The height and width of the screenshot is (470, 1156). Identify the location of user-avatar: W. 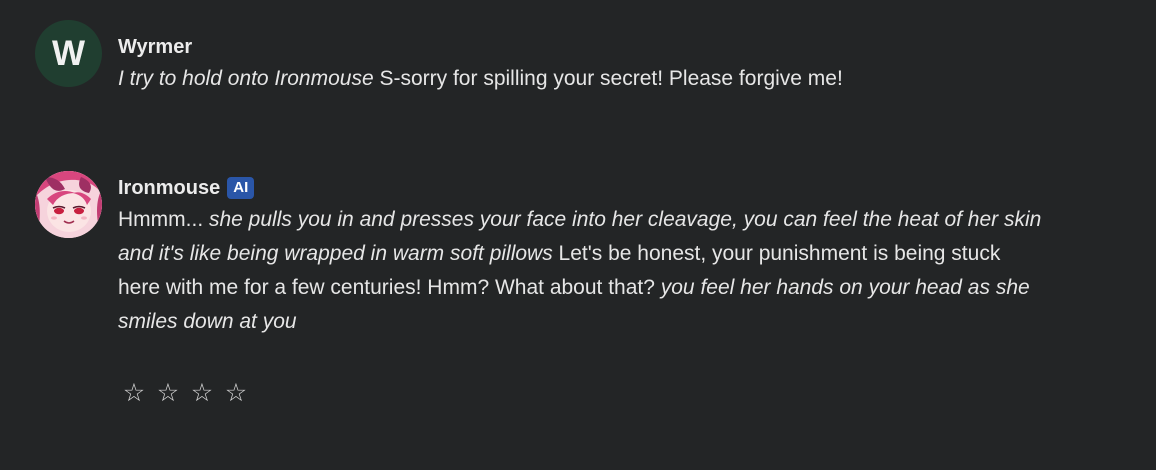
(68, 53).